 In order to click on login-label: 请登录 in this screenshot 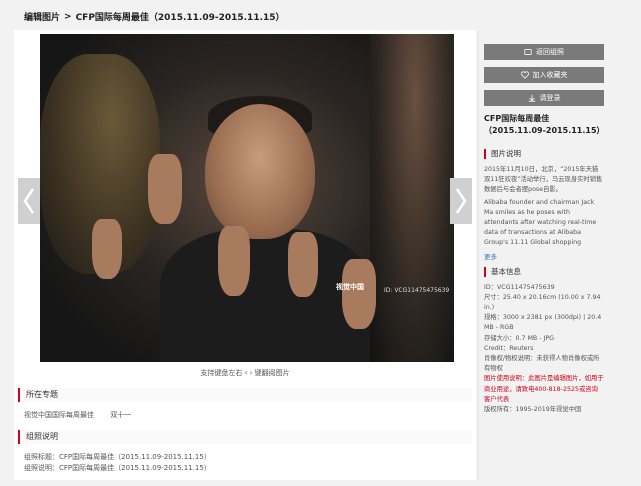, I will do `click(550, 98)`.